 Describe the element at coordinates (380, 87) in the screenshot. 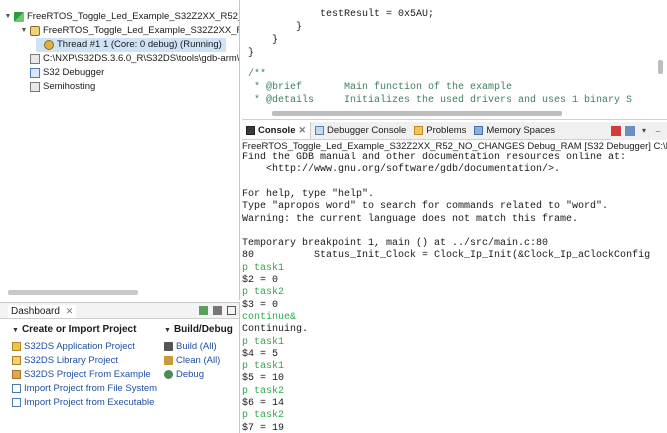

I see `code-line: * @brief Main function of the example` at that location.